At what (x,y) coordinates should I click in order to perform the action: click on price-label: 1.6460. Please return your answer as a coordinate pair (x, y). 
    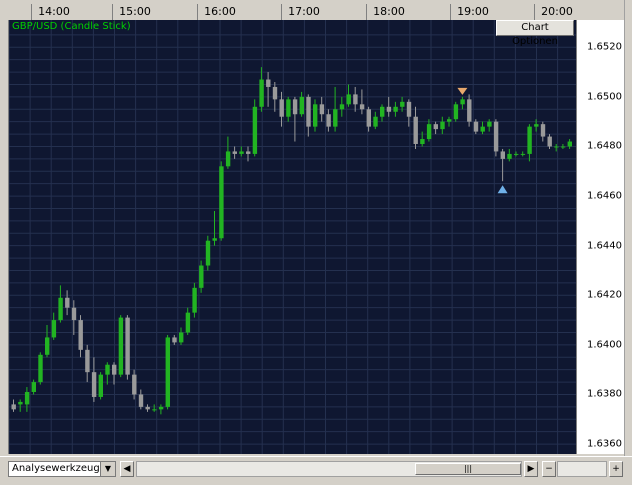
    Looking at the image, I should click on (604, 196).